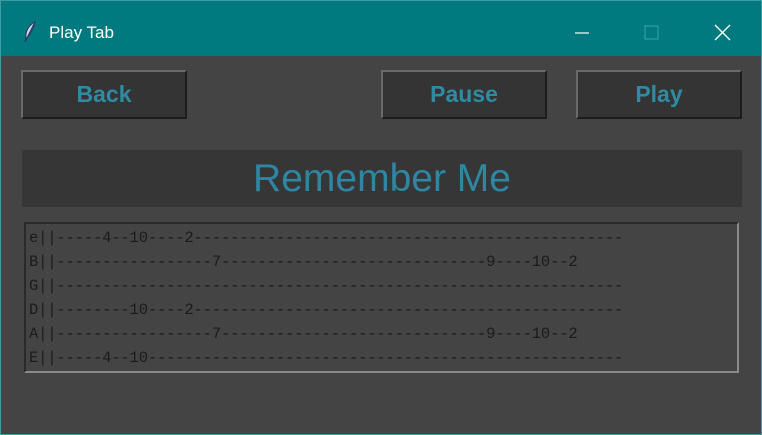 The height and width of the screenshot is (435, 762). I want to click on maximize-button, so click(651, 33).